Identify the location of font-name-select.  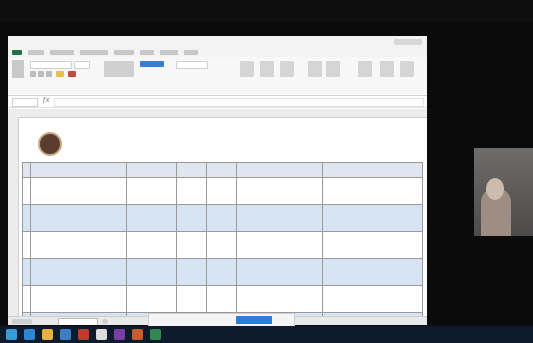
(51, 65).